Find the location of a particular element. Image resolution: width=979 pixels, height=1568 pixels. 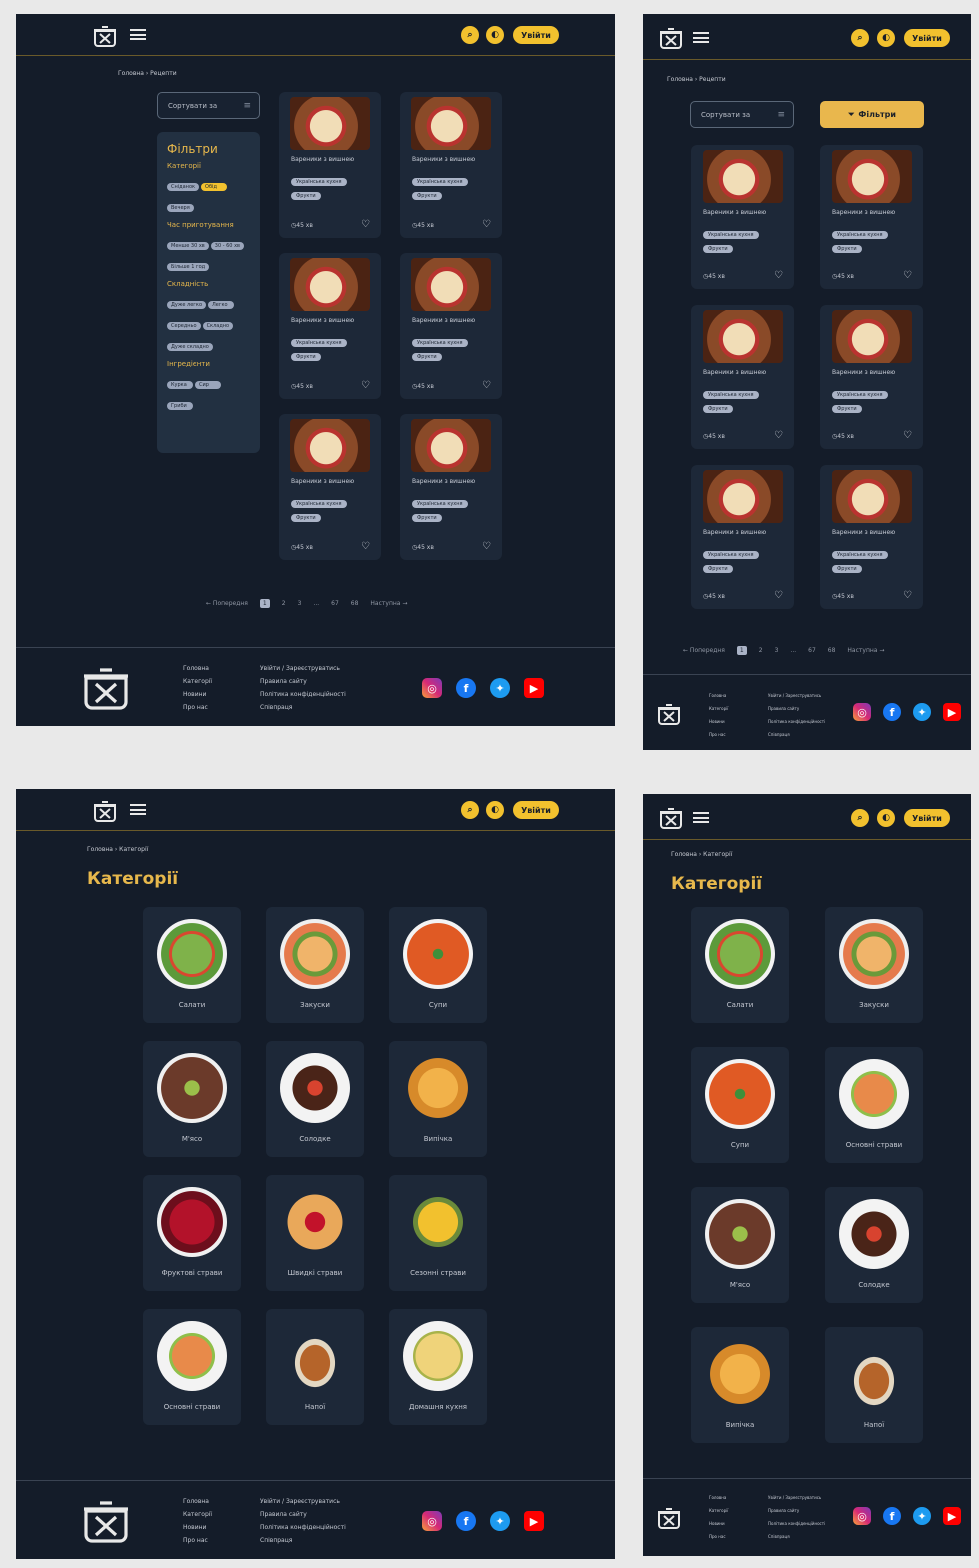

filter-chip: 30 - 60 хв is located at coordinates (227, 246).